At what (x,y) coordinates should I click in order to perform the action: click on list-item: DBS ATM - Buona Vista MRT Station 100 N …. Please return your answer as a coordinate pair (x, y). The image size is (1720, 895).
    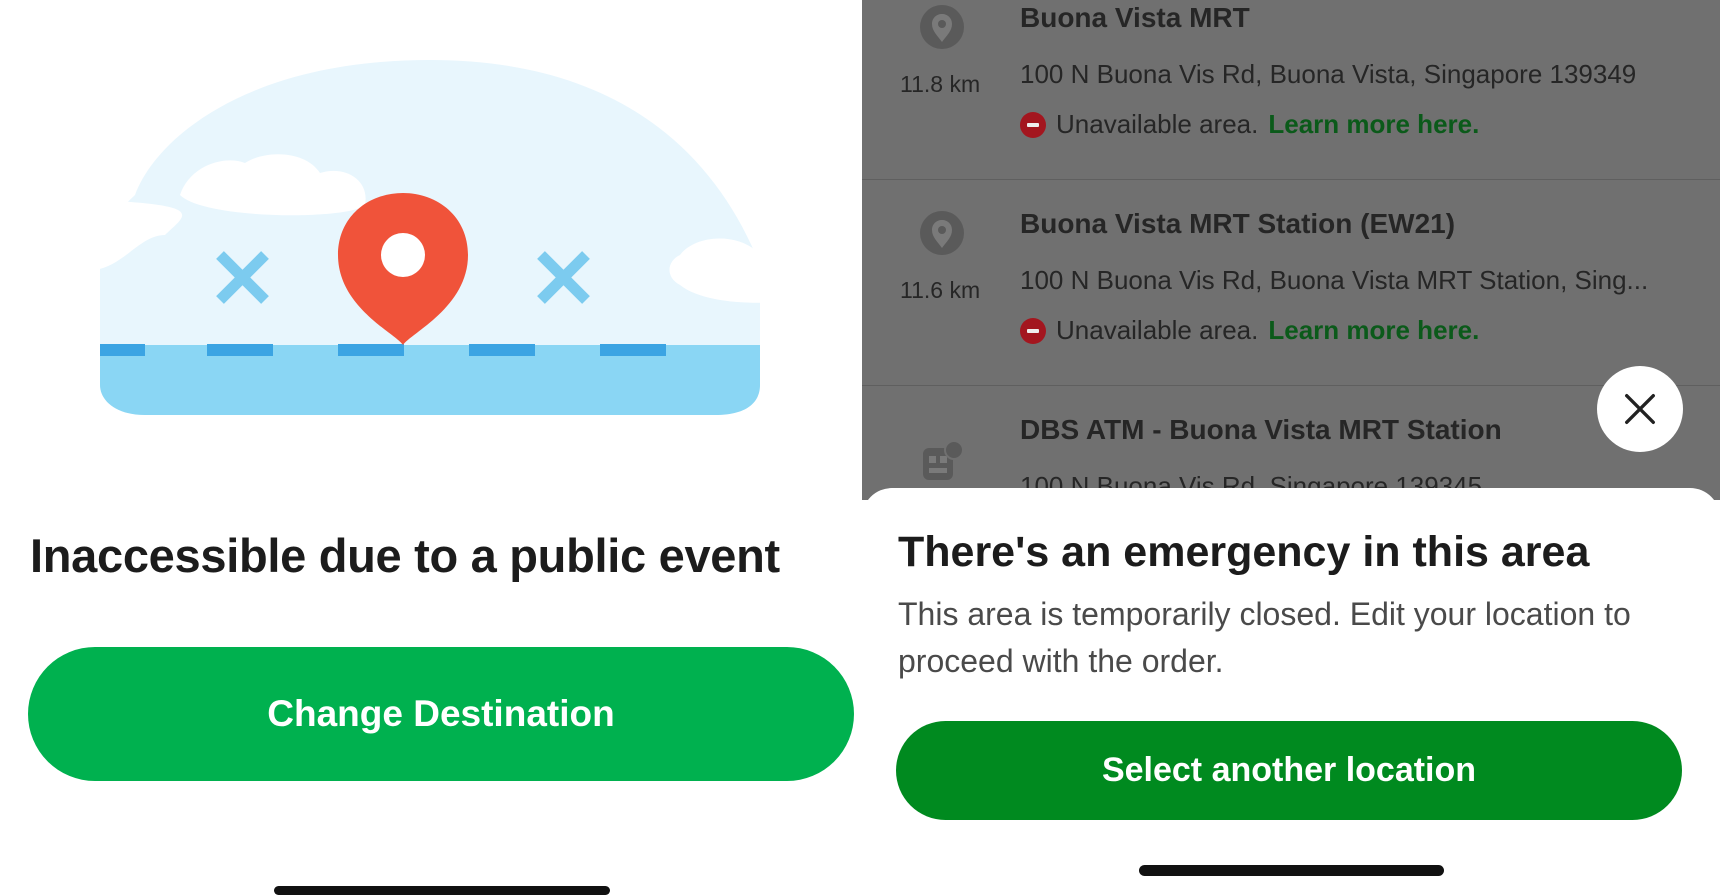
    Looking at the image, I should click on (1291, 443).